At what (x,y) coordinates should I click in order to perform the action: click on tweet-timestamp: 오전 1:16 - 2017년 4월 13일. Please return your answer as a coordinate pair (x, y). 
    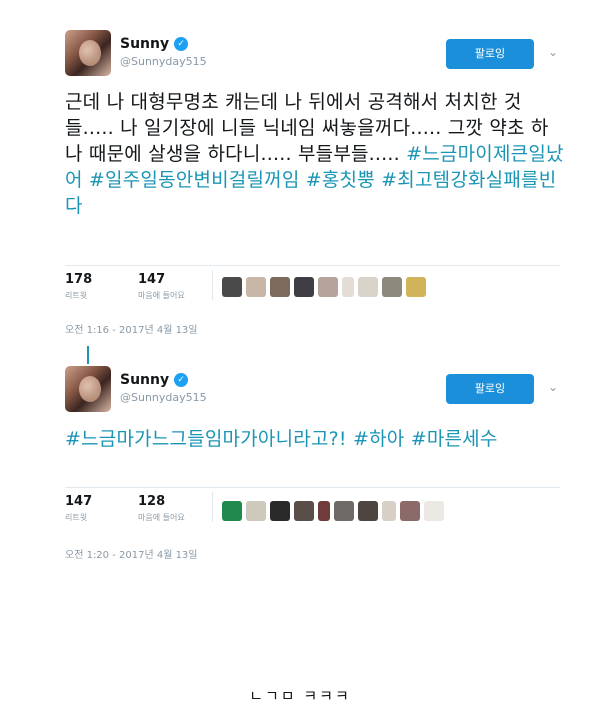
    Looking at the image, I should click on (131, 328).